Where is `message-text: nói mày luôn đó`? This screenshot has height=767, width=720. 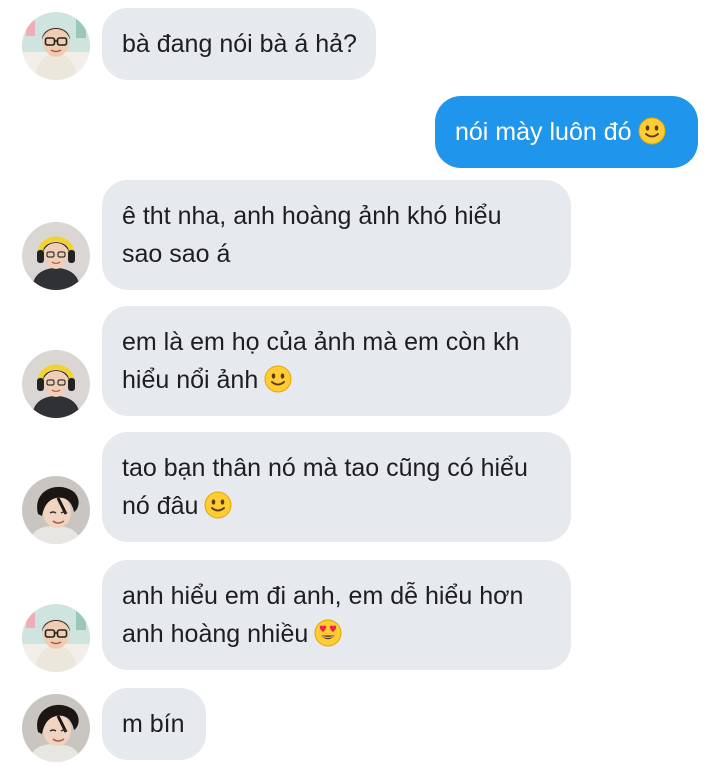 message-text: nói mày luôn đó is located at coordinates (543, 132).